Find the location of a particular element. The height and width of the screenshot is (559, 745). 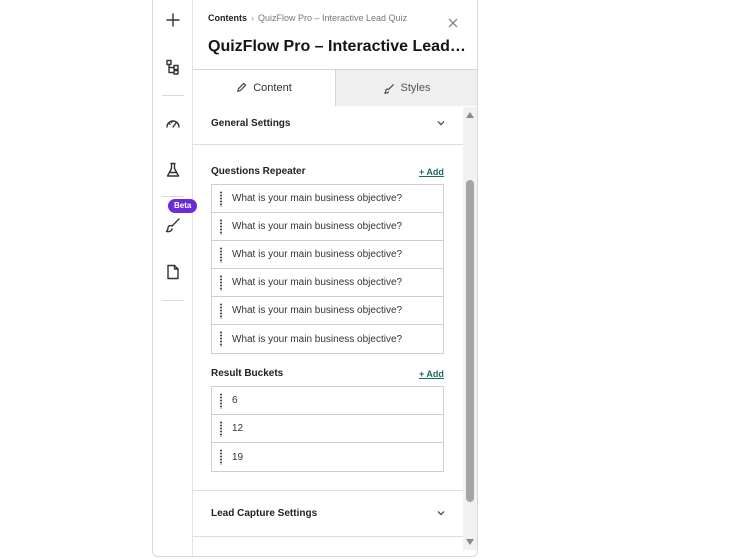

result-value: 6 is located at coordinates (235, 400).